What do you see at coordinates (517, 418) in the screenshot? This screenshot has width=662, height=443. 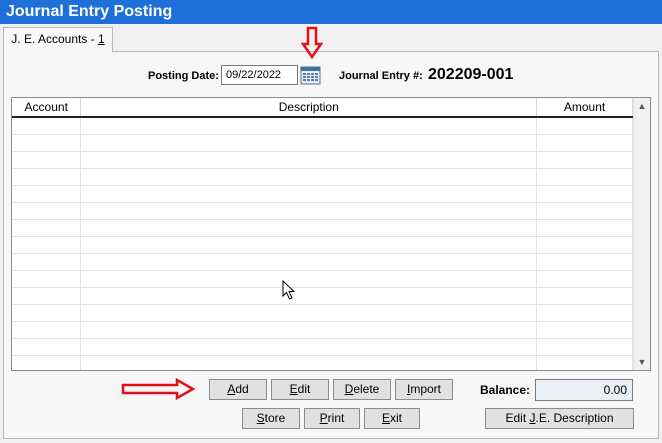 I see `edit-description-label-pre: Edit` at bounding box center [517, 418].